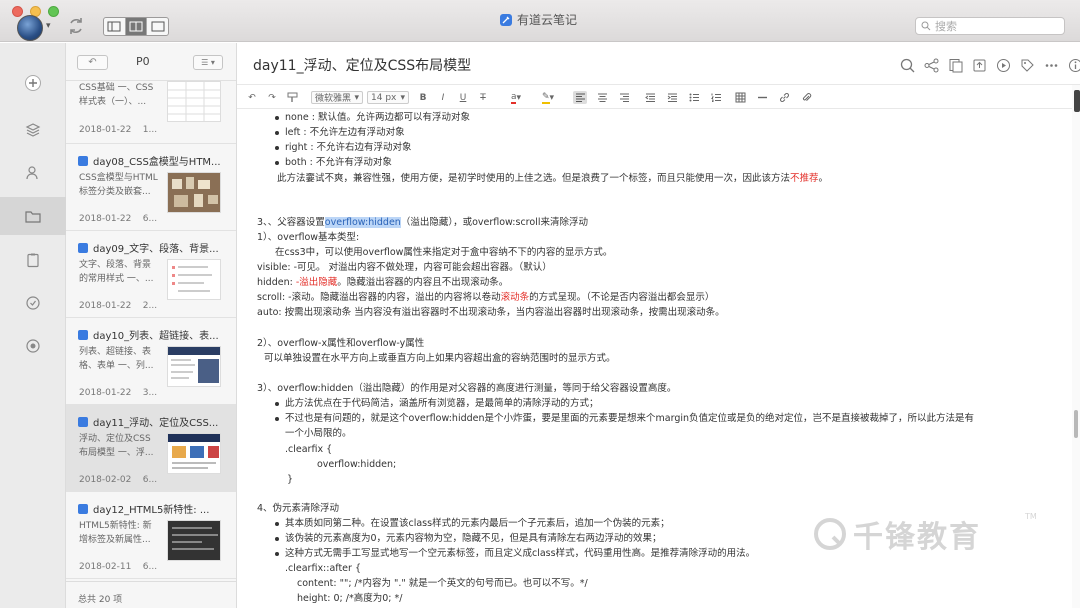 This screenshot has height=608, width=1080. What do you see at coordinates (538, 19) in the screenshot?
I see `app-title: 有道云笔记` at bounding box center [538, 19].